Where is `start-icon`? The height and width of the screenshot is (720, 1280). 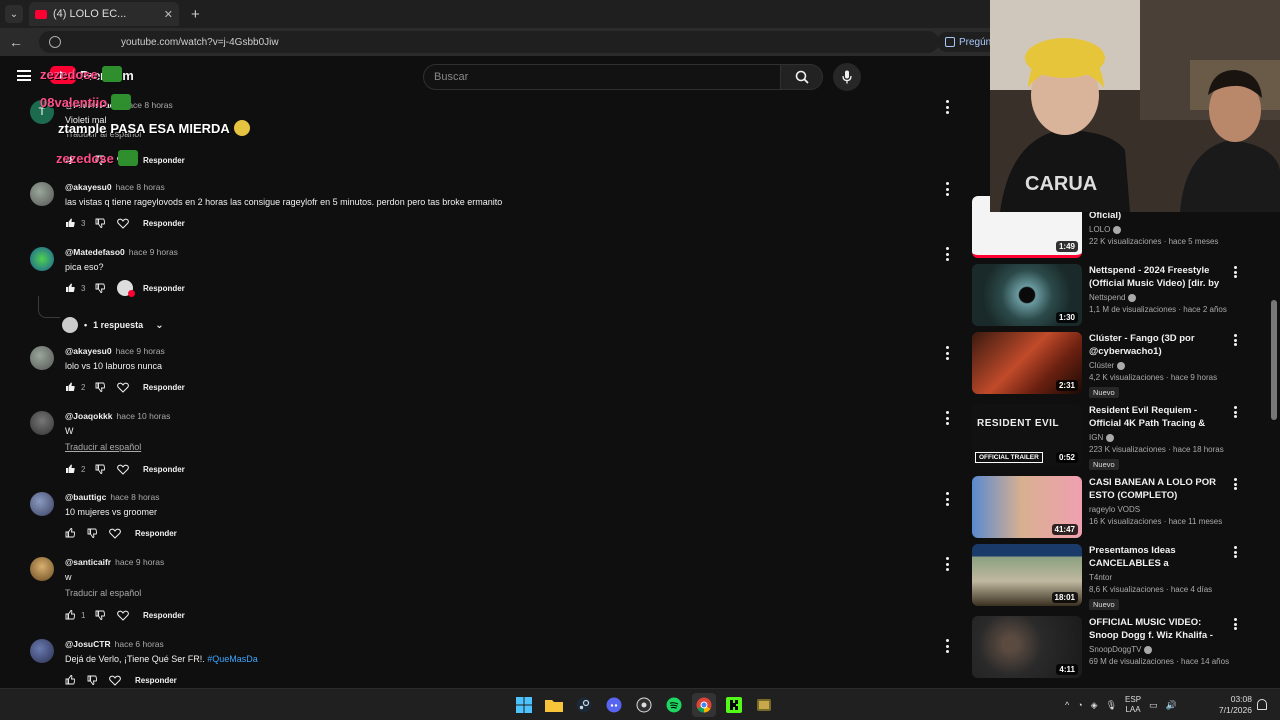
start-icon is located at coordinates (524, 705).